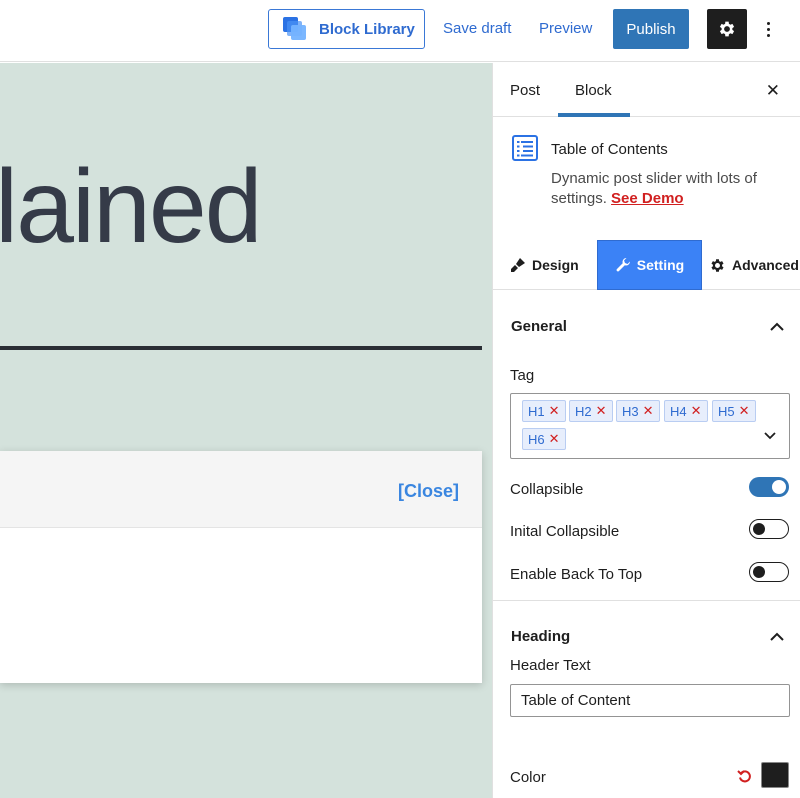 The width and height of the screenshot is (800, 798). I want to click on see-demo-link: See Demo, so click(647, 198).